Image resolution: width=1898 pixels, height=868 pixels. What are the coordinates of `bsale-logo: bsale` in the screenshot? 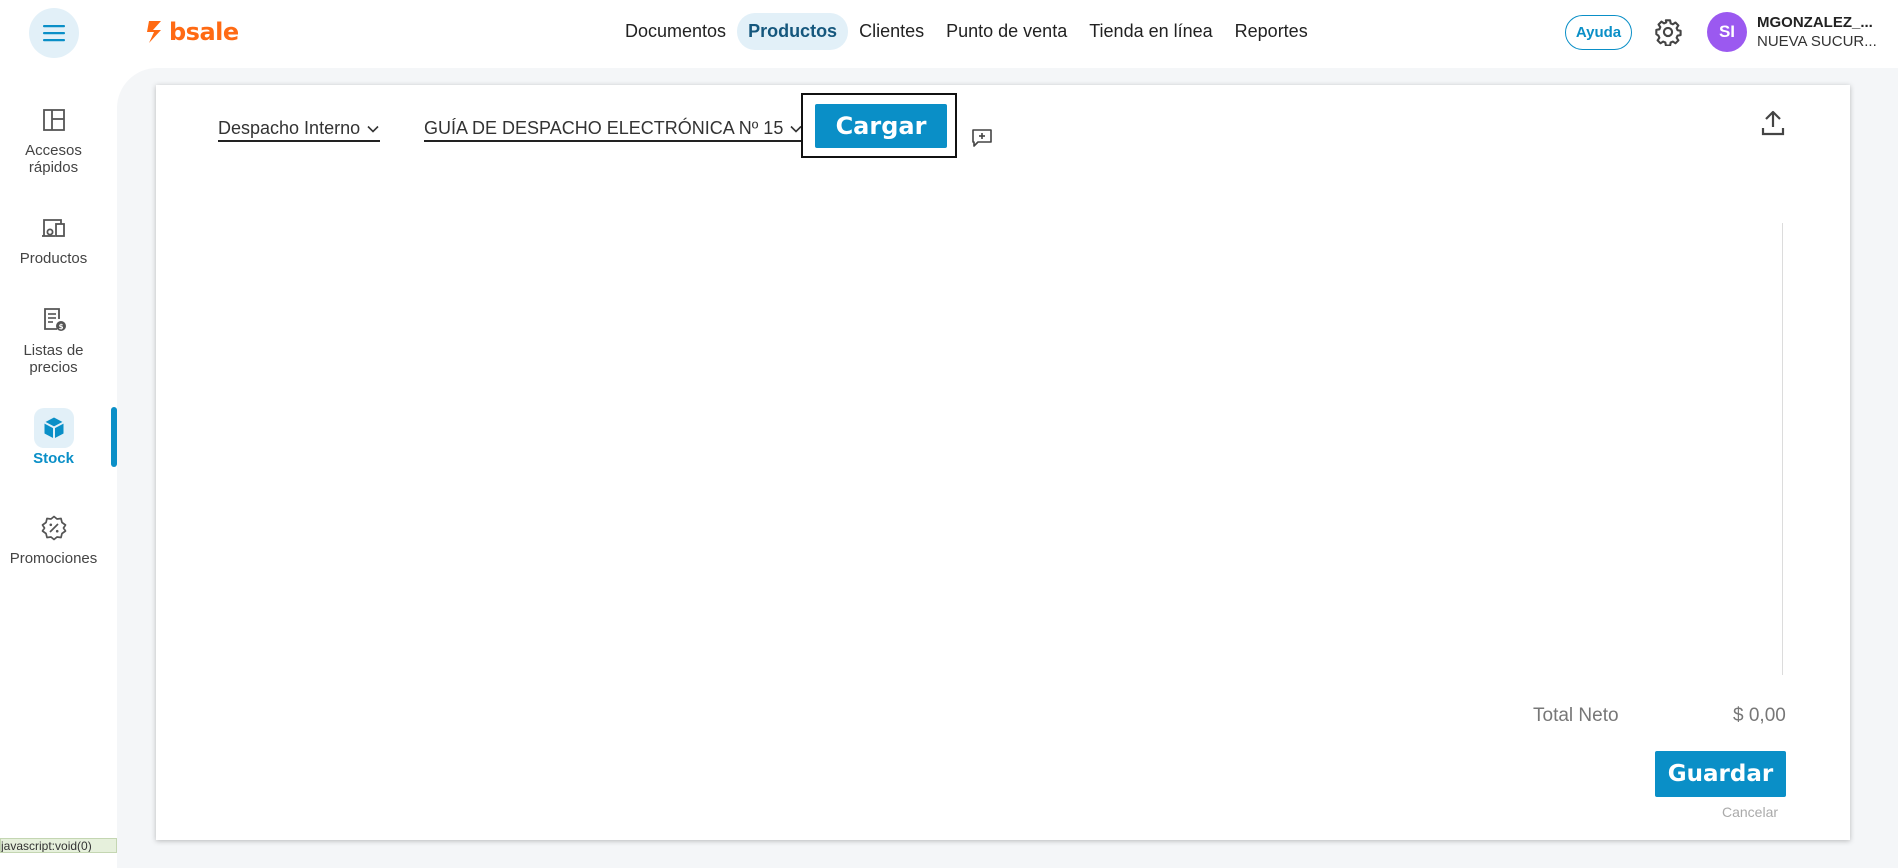 It's located at (192, 32).